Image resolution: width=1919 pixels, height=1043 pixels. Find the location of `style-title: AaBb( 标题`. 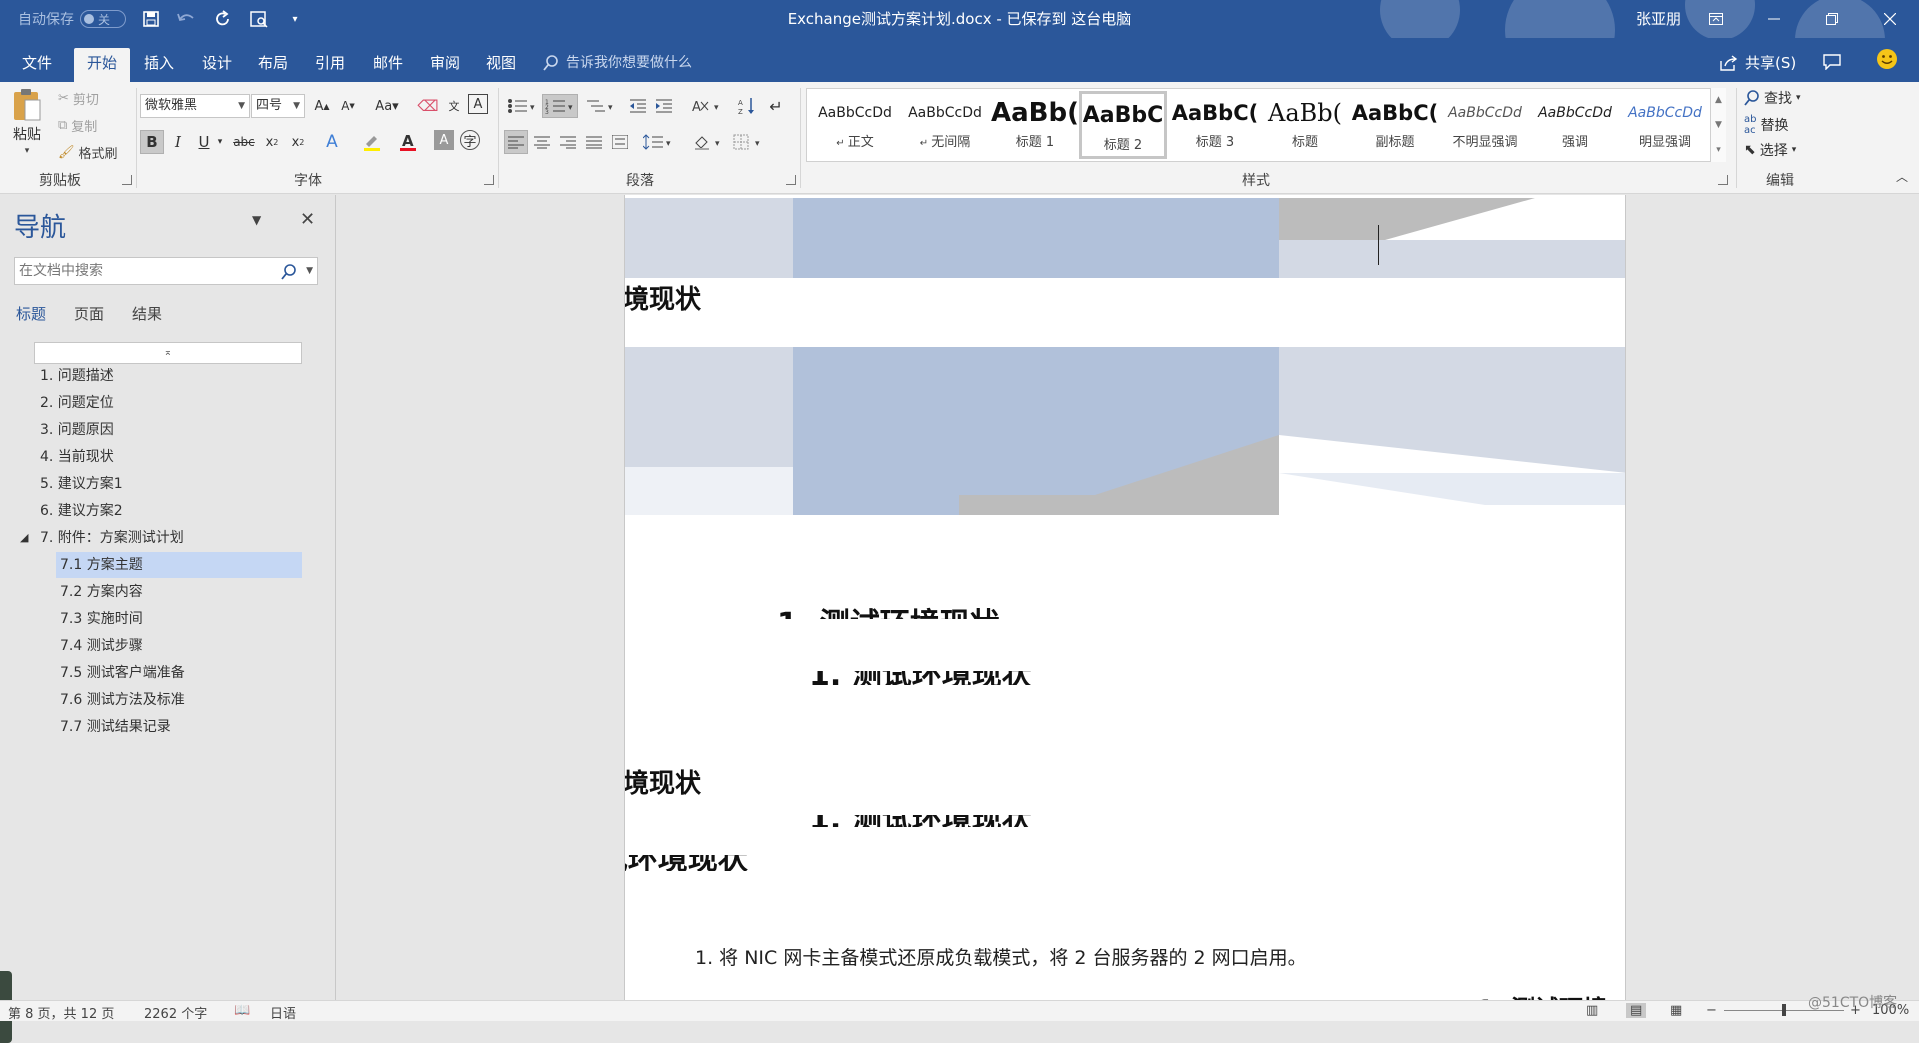

style-title: AaBb( 标题 is located at coordinates (1305, 125).